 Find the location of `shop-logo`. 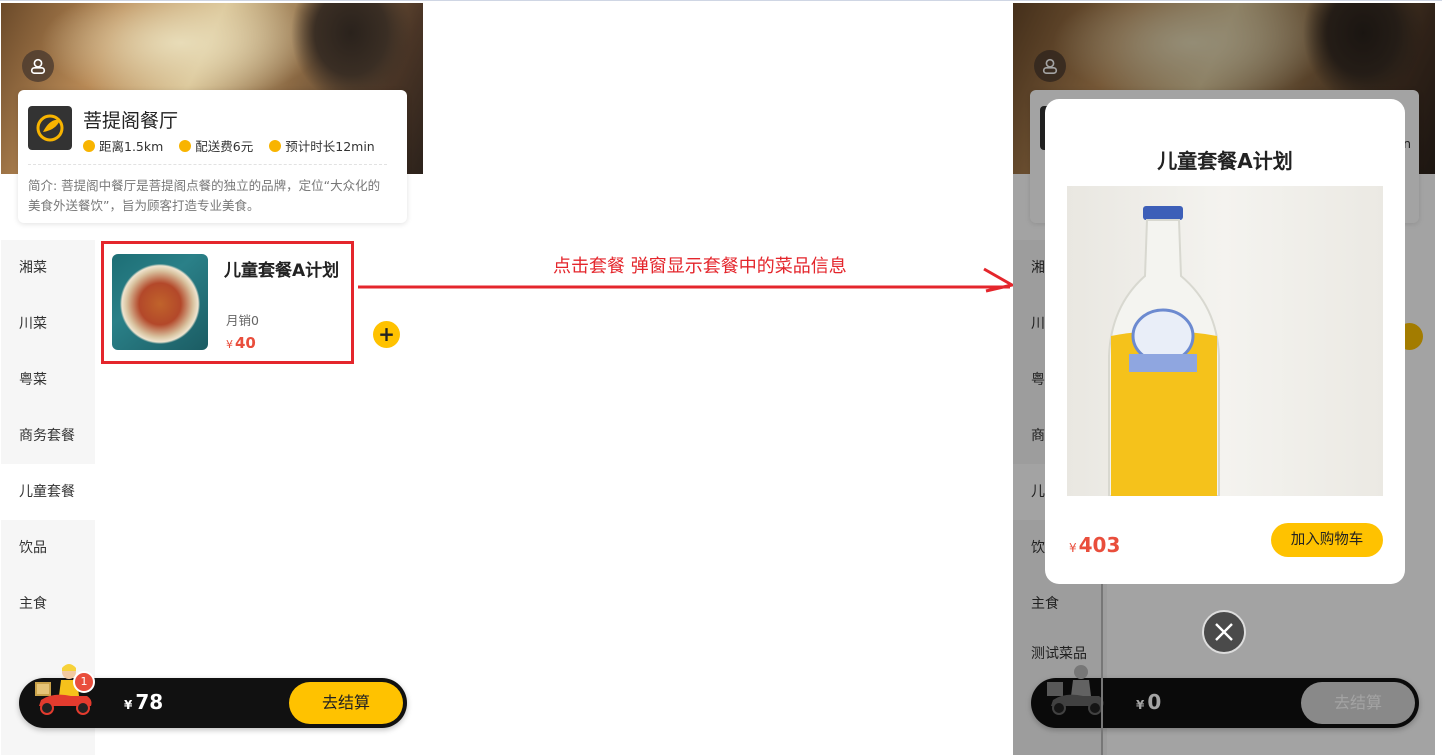

shop-logo is located at coordinates (50, 128).